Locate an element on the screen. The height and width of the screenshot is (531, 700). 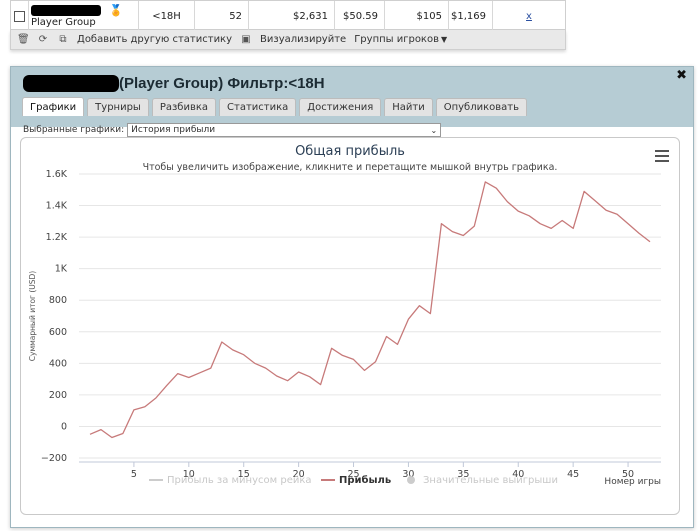
player-name-cell: 🏅 Player Group is located at coordinates (84, 16).